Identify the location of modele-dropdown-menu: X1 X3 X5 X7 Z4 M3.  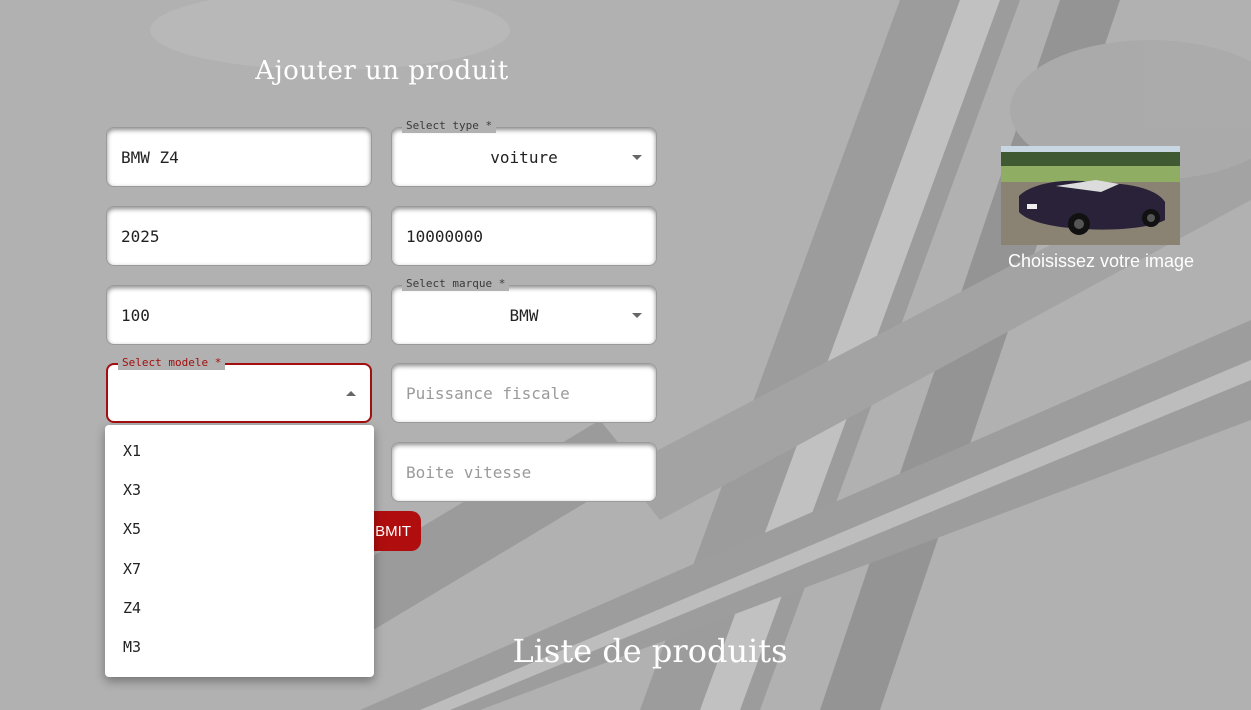
(239, 551).